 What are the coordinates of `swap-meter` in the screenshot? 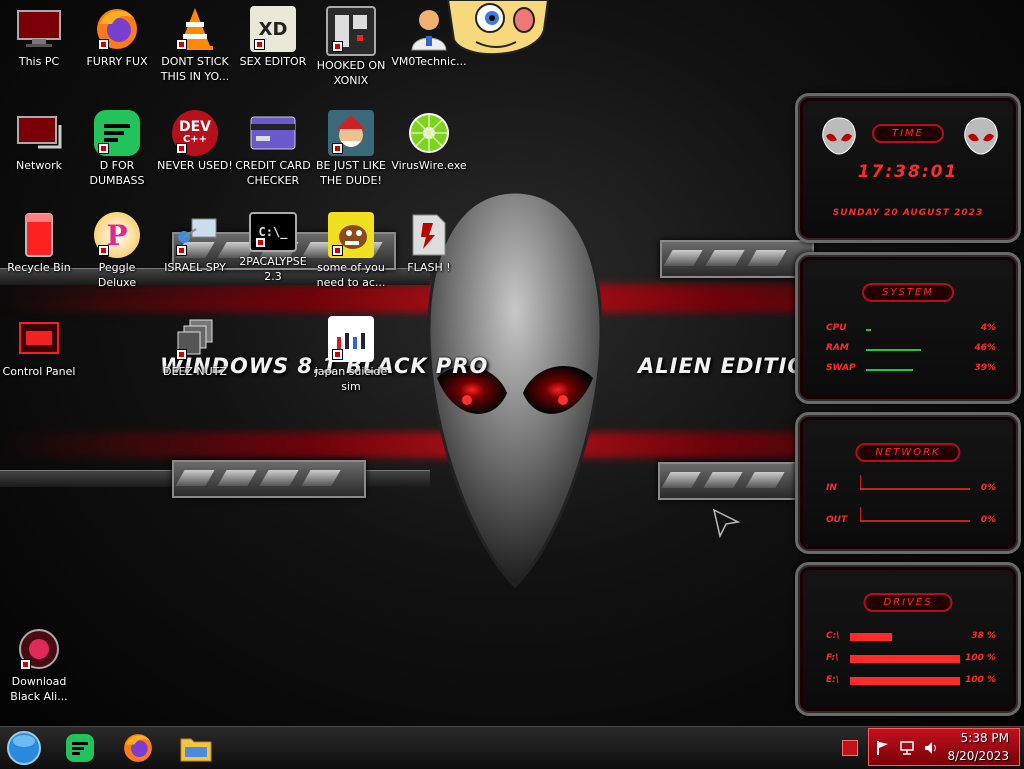 It's located at (926, 369).